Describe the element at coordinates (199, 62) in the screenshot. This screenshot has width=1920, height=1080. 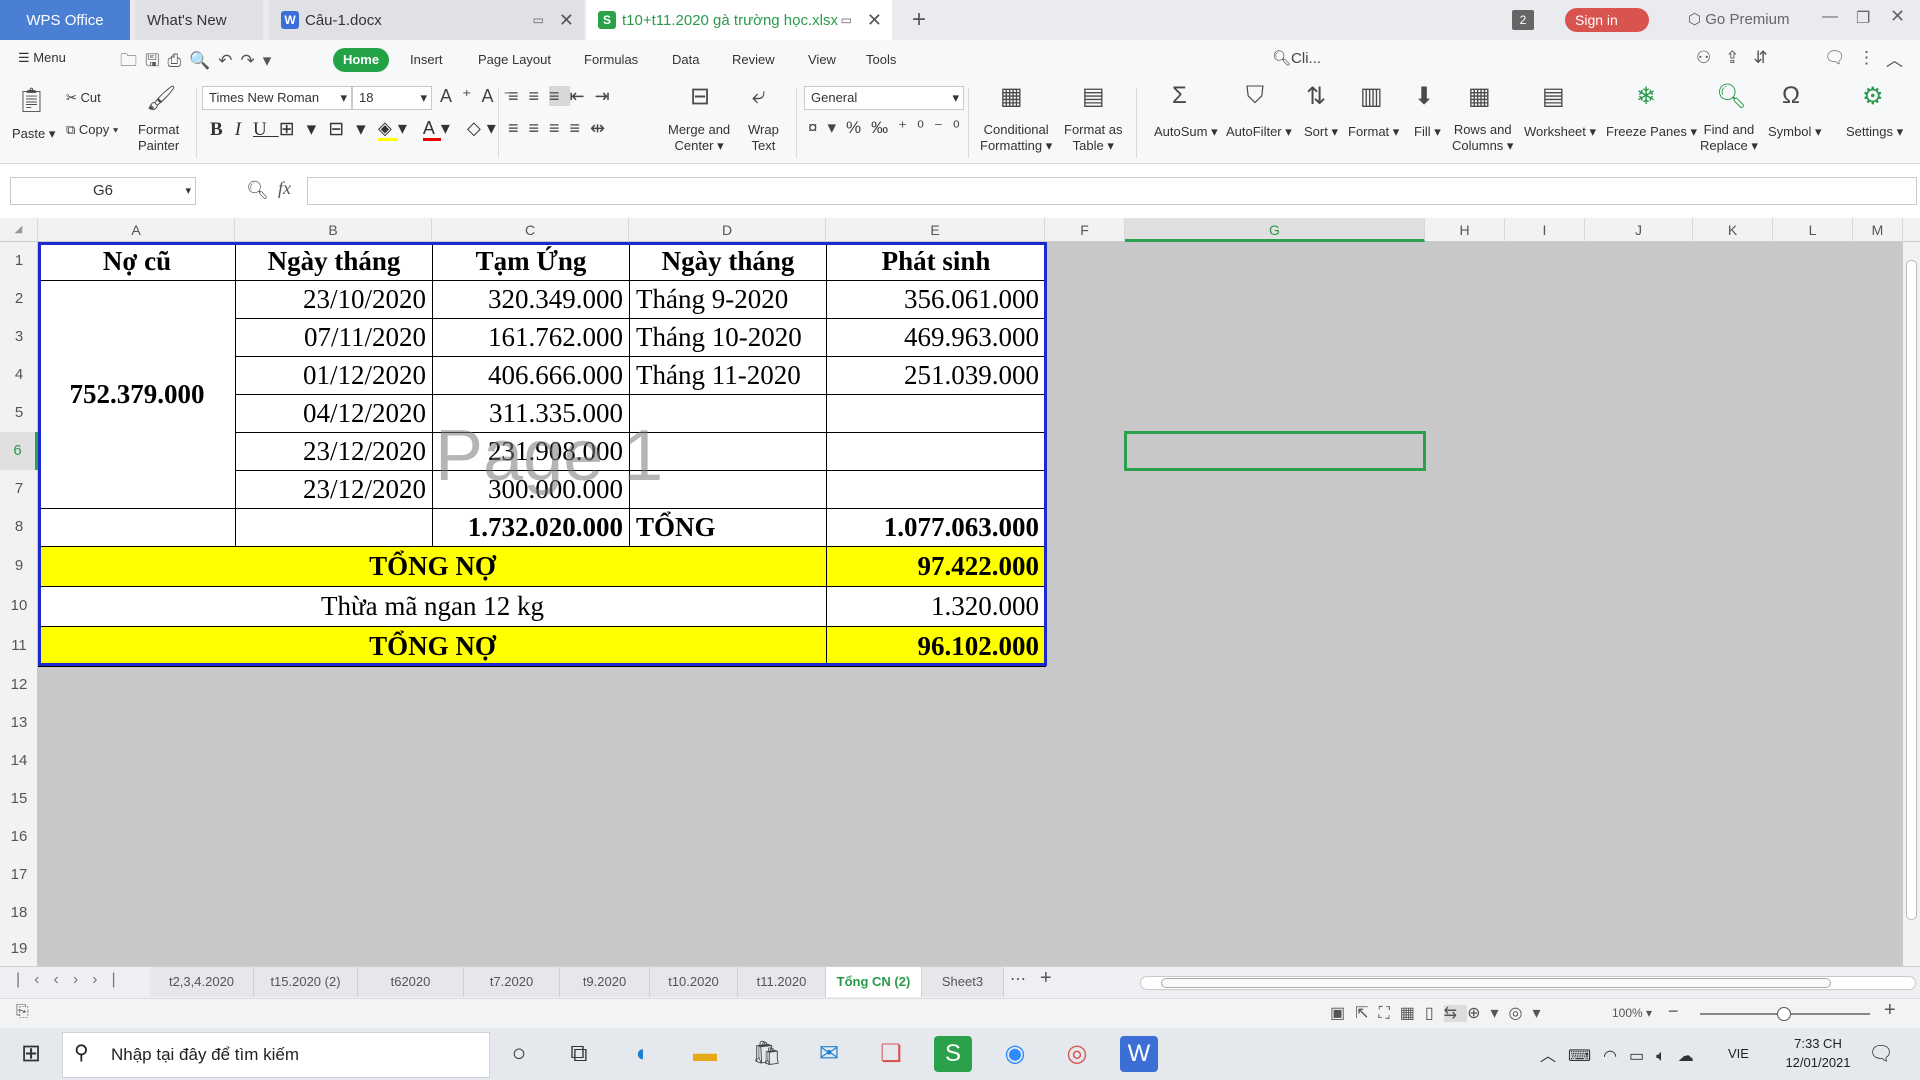
I see `quick-access-toolbar: 🗀🖫⎙🔍↶↷▾` at that location.